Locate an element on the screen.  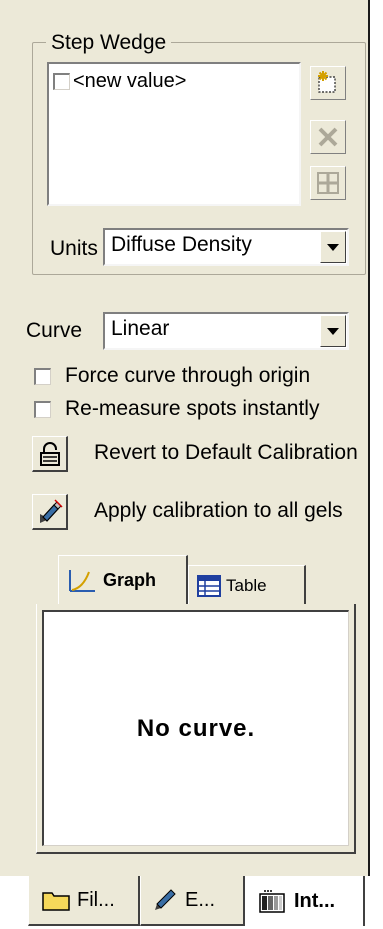
new-value-button is located at coordinates (328, 83).